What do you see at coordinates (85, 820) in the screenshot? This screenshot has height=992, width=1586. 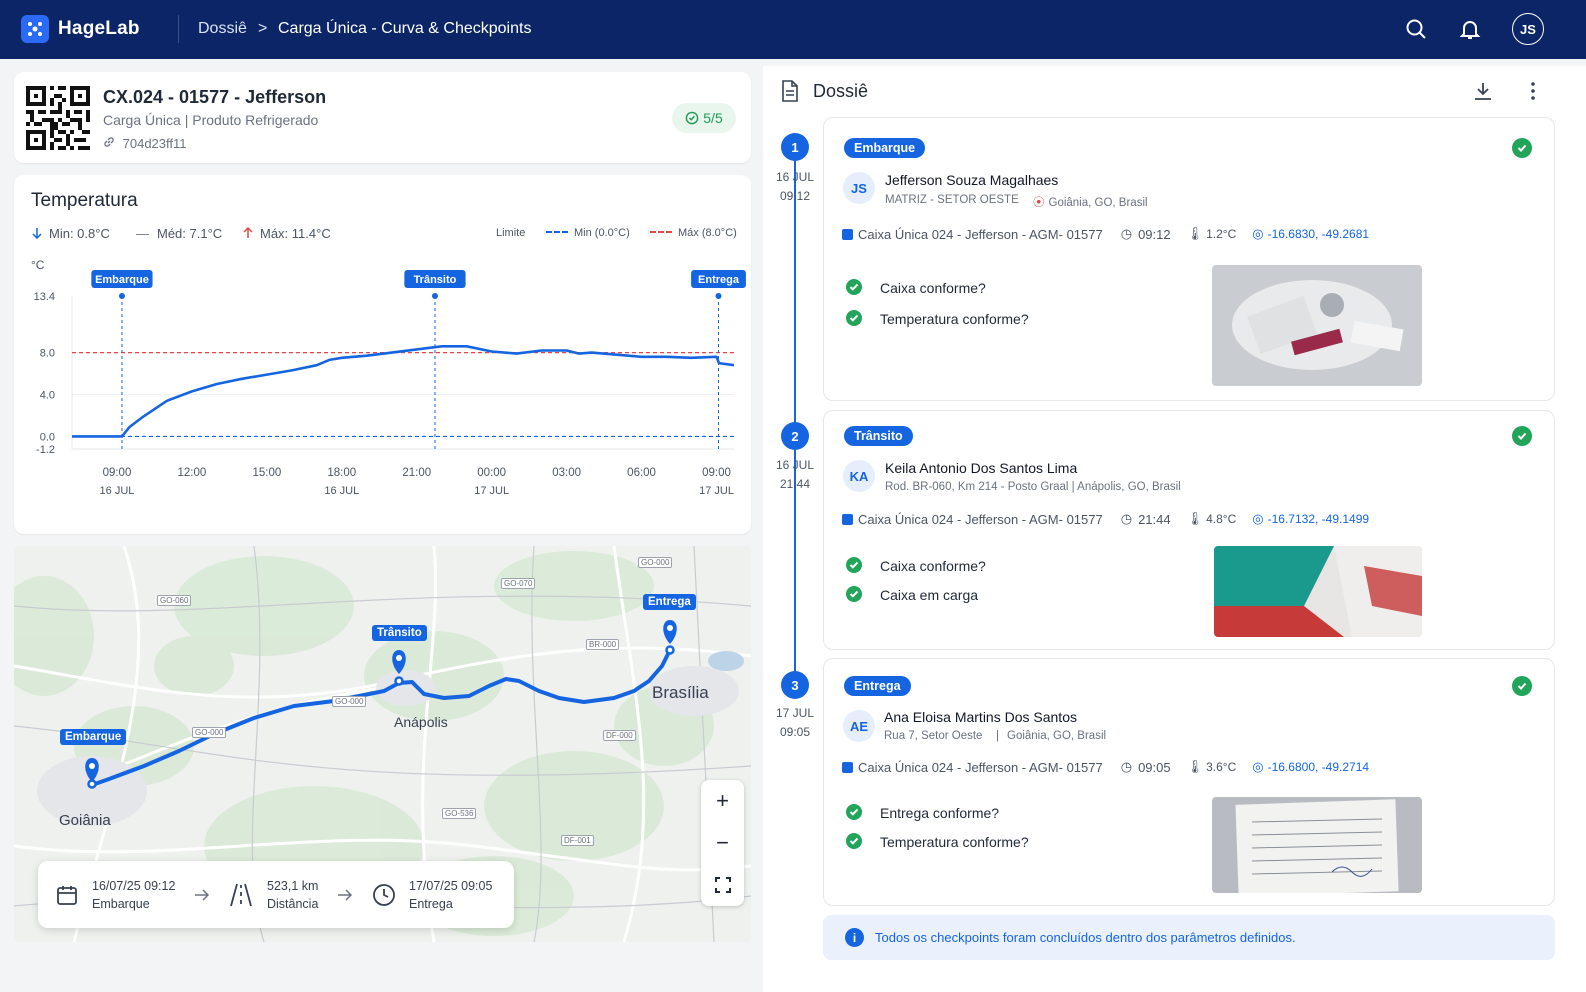 I see `city-goiania: Goiânia` at bounding box center [85, 820].